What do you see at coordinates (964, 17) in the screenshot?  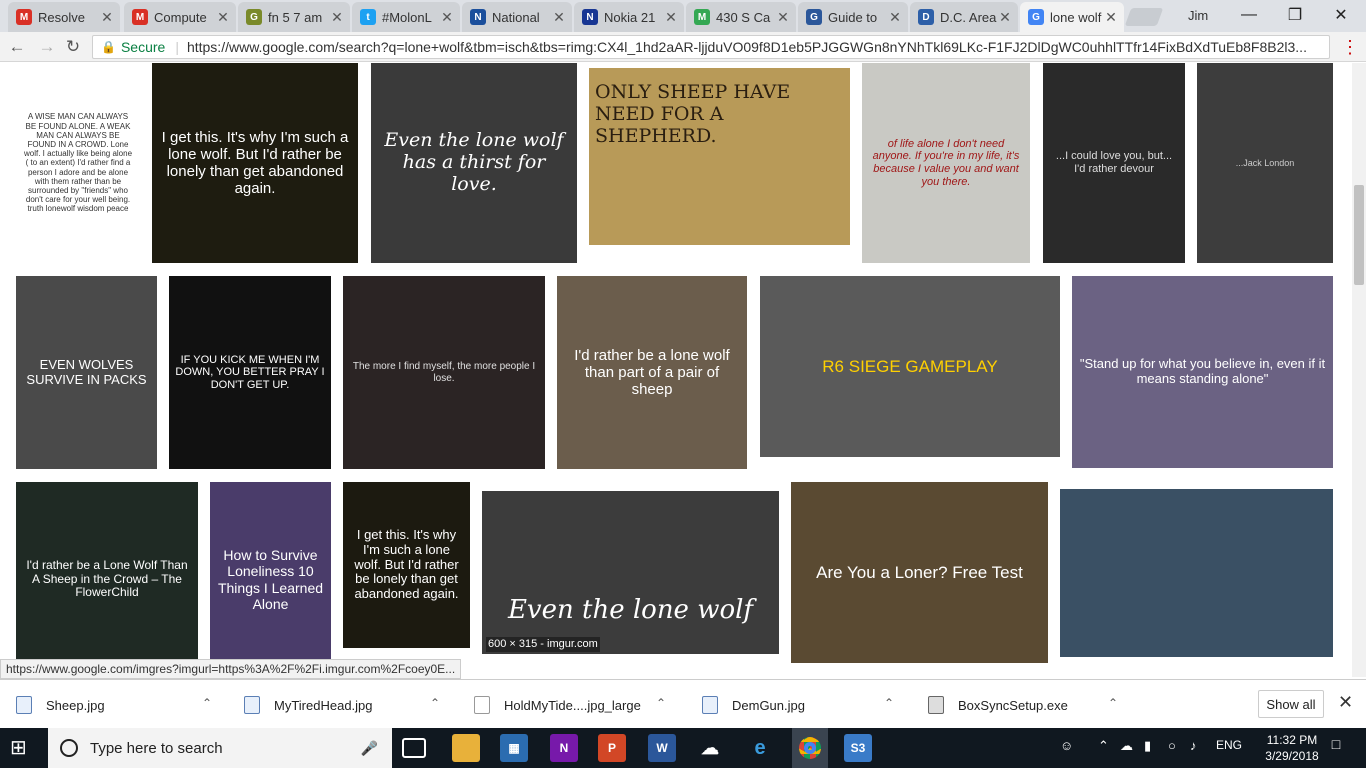 I see `browser-tab: D D.C. Area ✕` at bounding box center [964, 17].